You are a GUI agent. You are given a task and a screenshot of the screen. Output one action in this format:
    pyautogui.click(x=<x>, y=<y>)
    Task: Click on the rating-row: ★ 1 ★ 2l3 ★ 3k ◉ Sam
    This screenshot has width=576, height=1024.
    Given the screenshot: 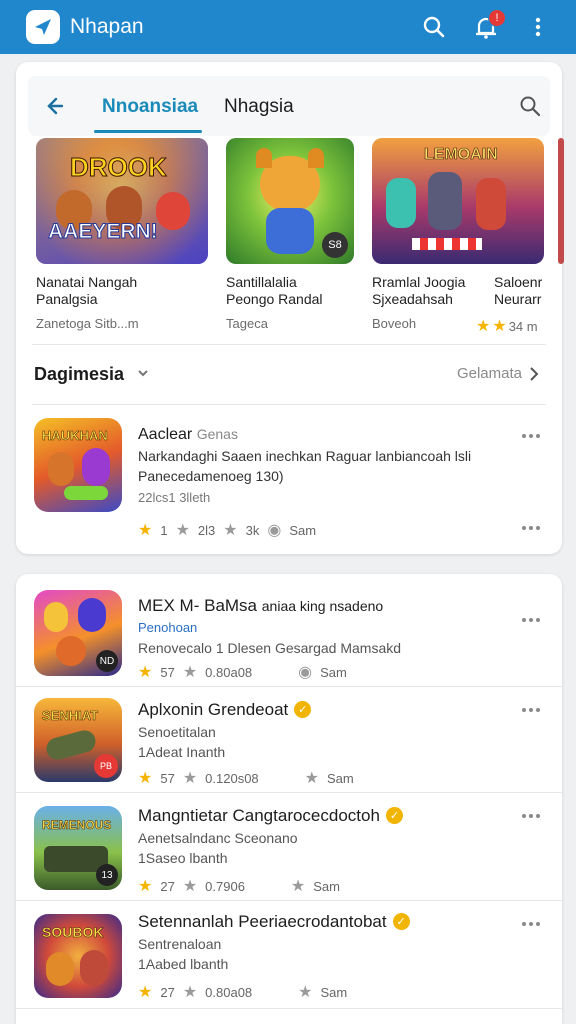 What is the action you would take?
    pyautogui.click(x=227, y=530)
    